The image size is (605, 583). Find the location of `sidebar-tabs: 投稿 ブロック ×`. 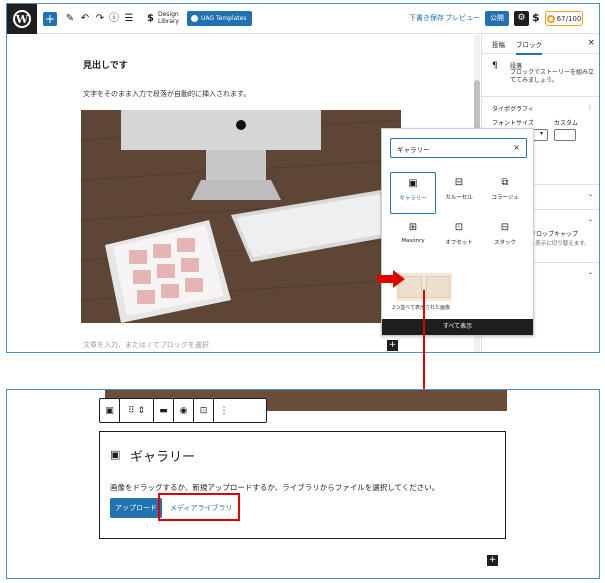

sidebar-tabs: 投稿 ブロック × is located at coordinates (540, 44).